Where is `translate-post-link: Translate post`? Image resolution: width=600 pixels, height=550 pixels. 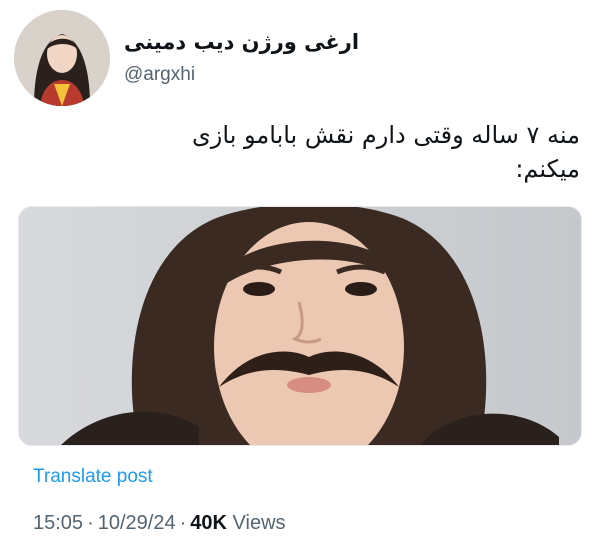 translate-post-link: Translate post is located at coordinates (93, 477).